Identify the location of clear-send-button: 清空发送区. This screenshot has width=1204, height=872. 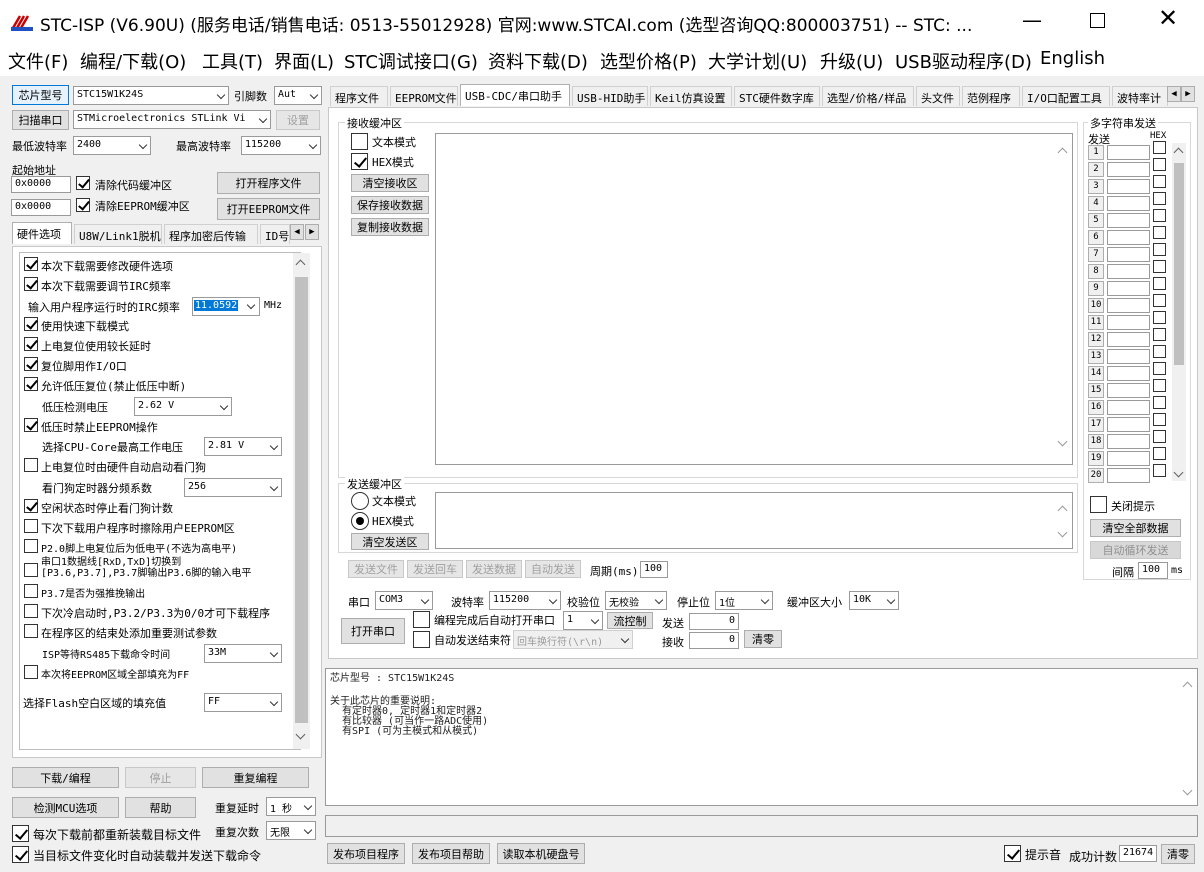
(390, 541).